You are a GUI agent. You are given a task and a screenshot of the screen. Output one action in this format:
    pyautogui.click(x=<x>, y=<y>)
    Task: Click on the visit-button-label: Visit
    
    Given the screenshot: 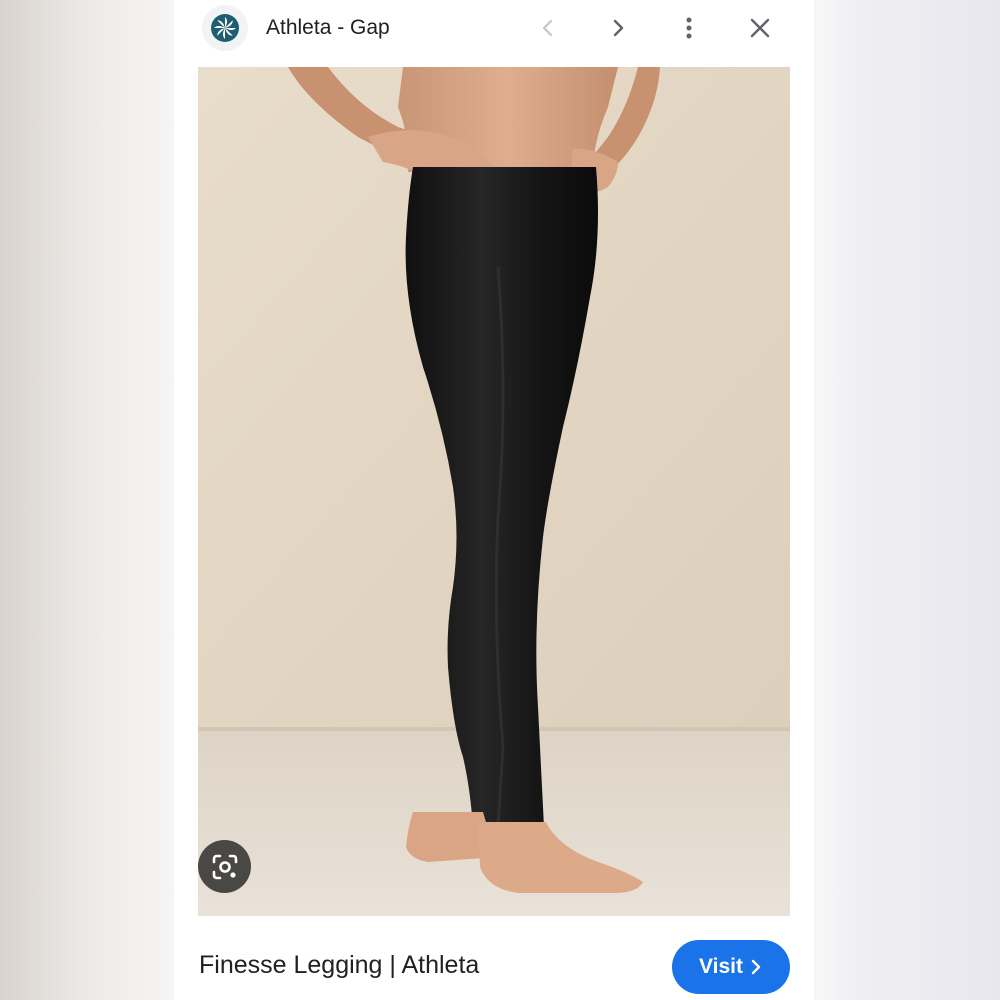 What is the action you would take?
    pyautogui.click(x=721, y=966)
    